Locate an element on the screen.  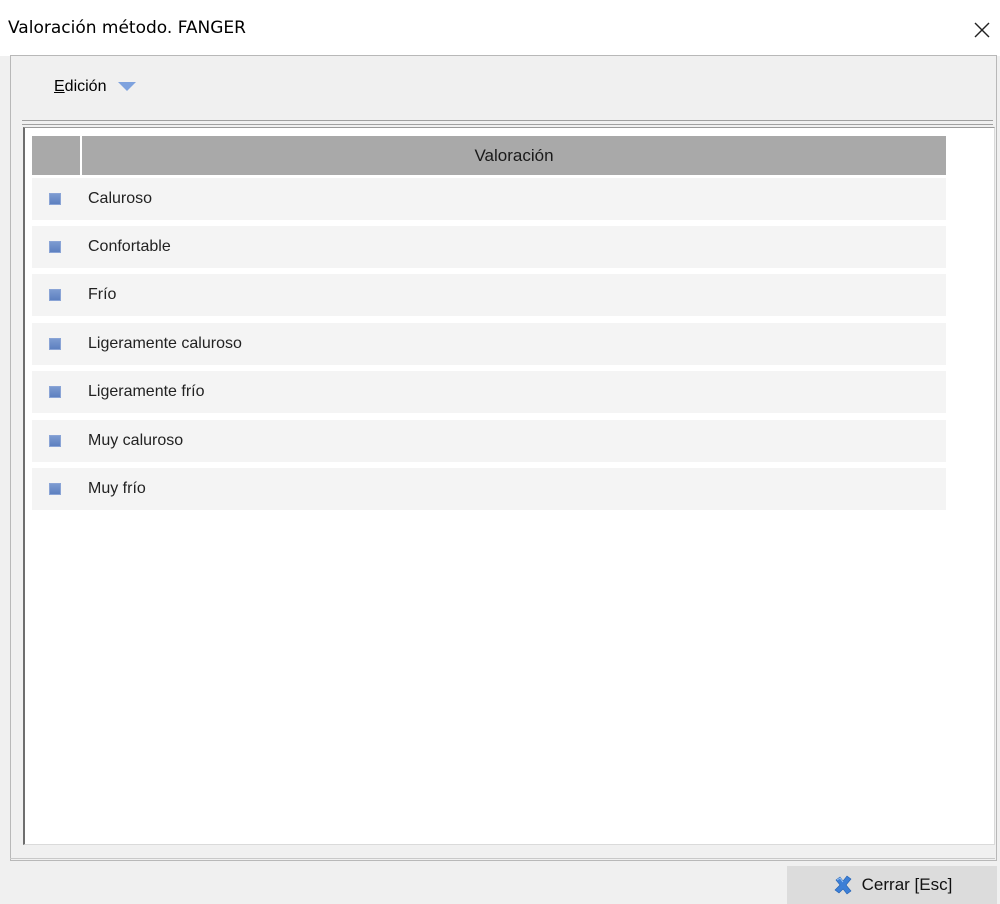
table-row: Muy caluroso is located at coordinates (489, 441).